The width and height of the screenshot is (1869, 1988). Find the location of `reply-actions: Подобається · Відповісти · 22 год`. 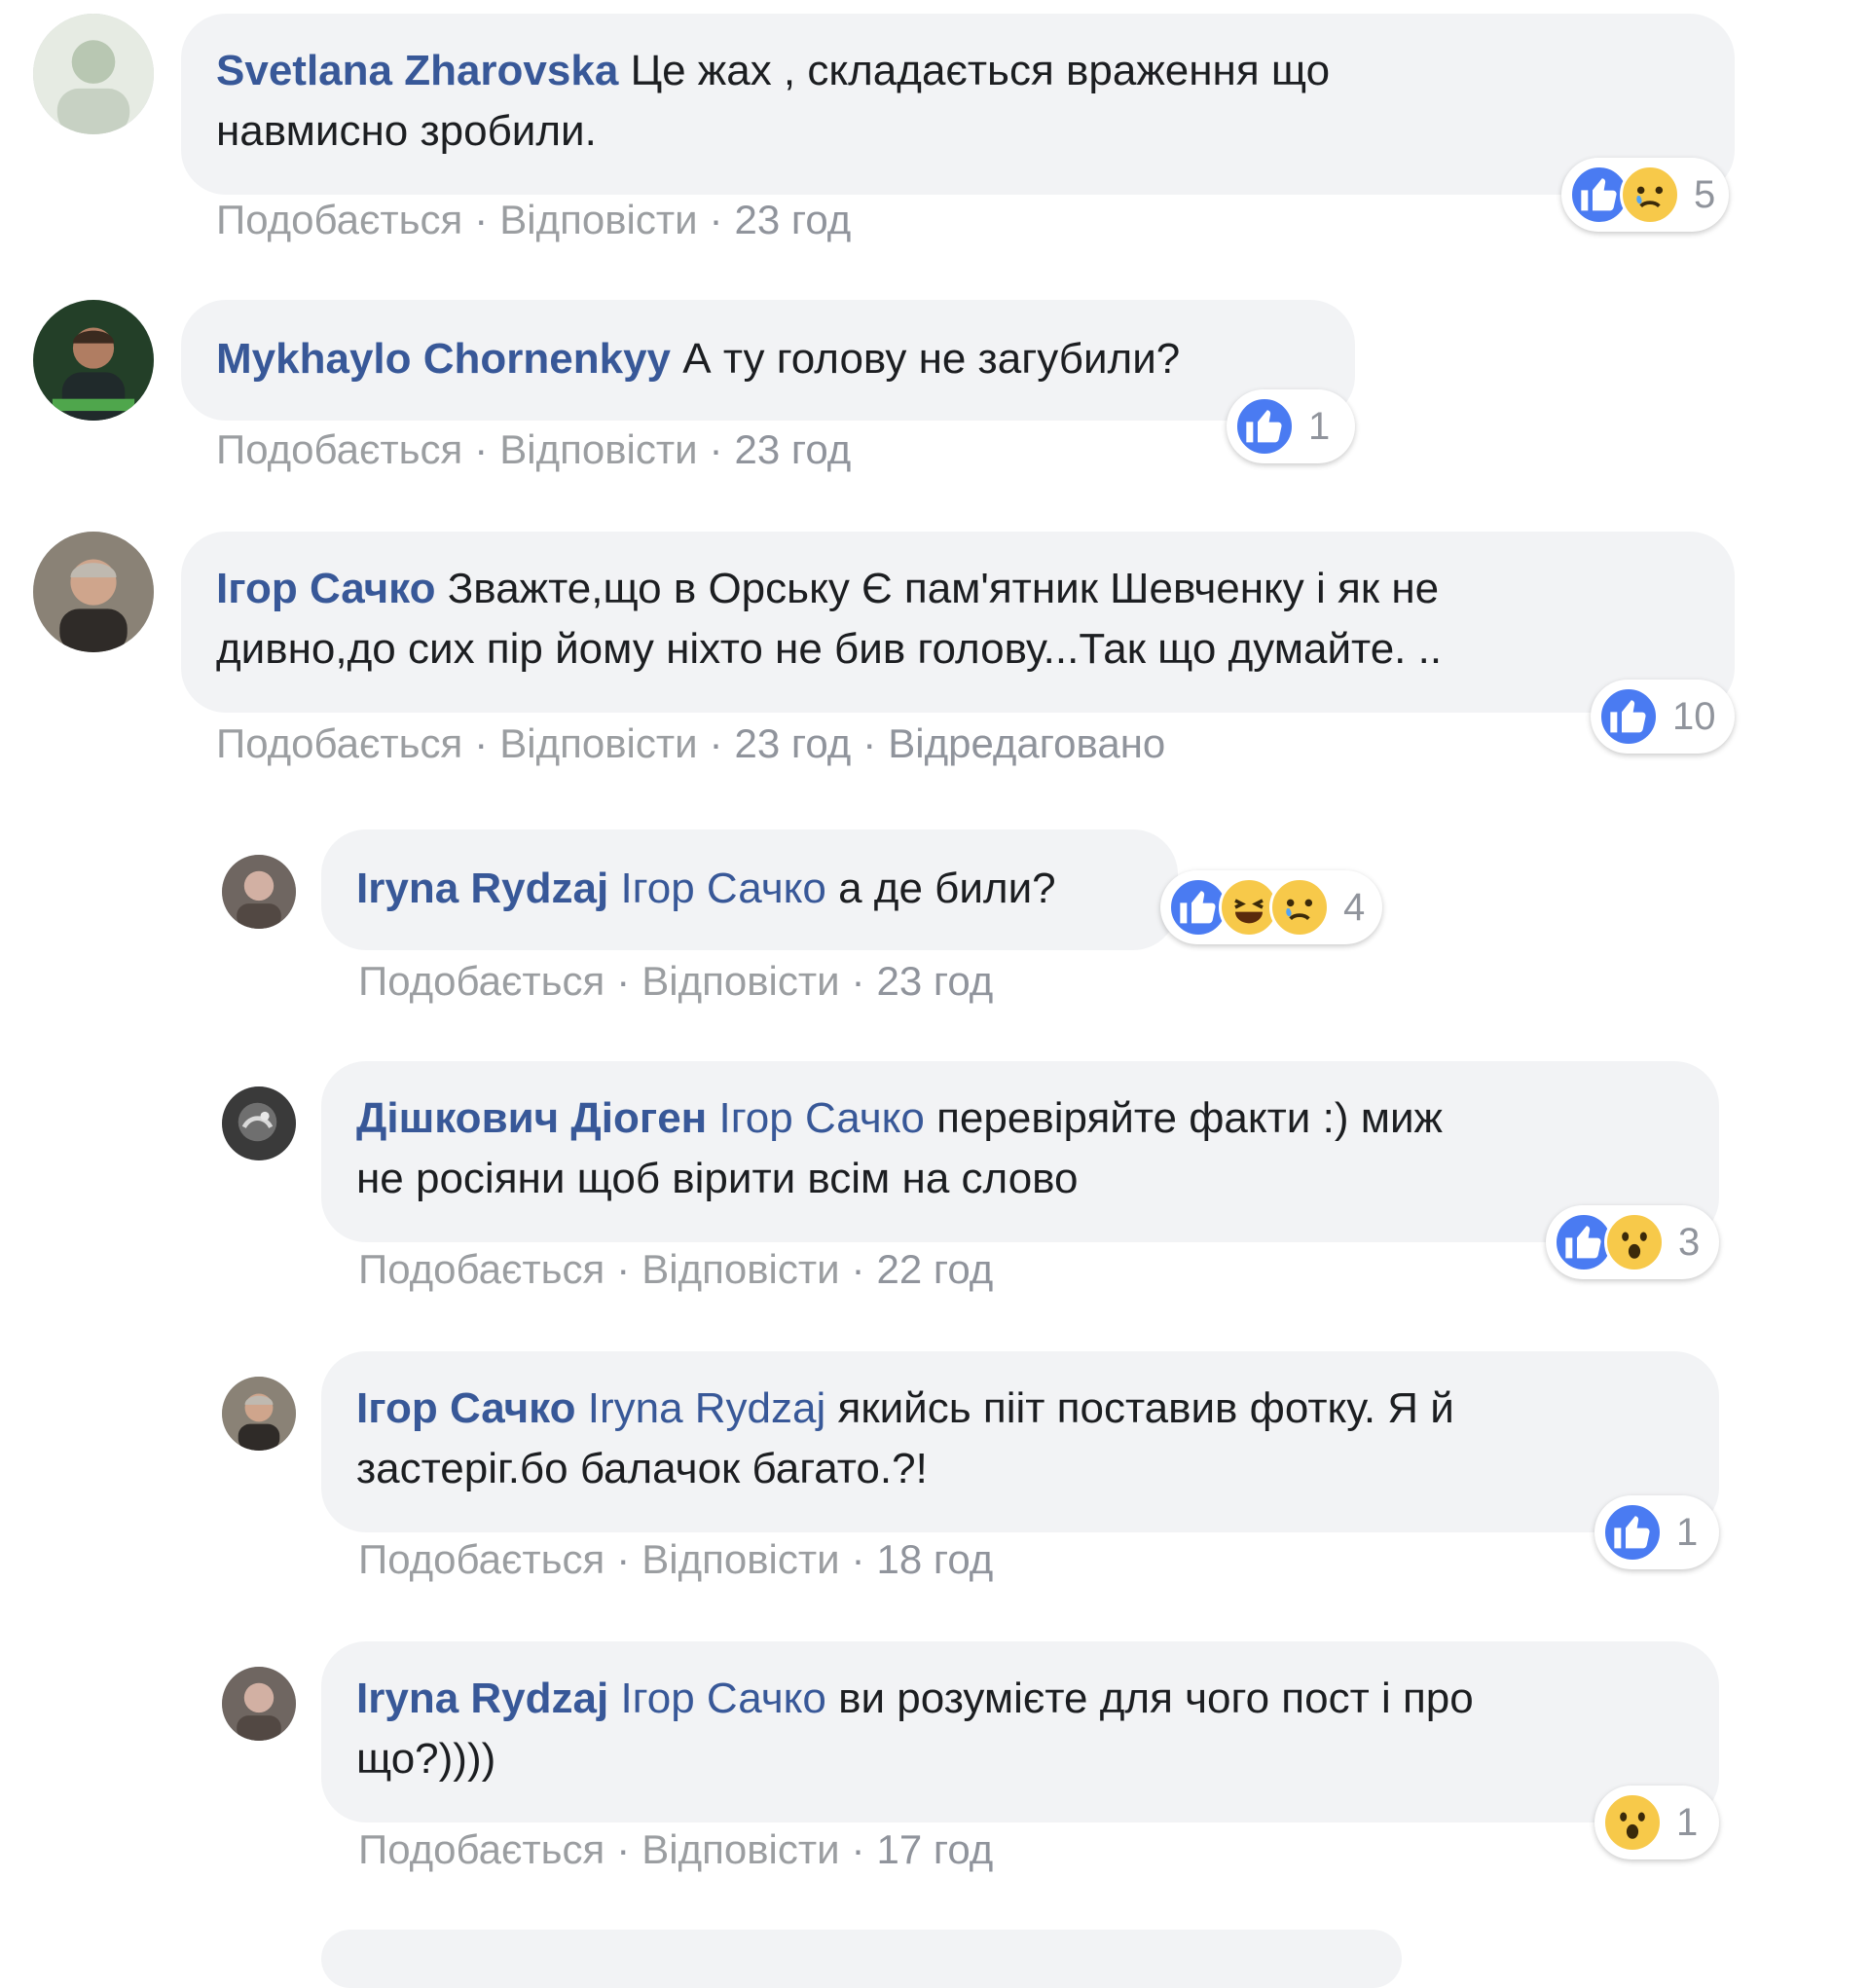

reply-actions: Подобається · Відповісти · 22 год is located at coordinates (676, 1269).